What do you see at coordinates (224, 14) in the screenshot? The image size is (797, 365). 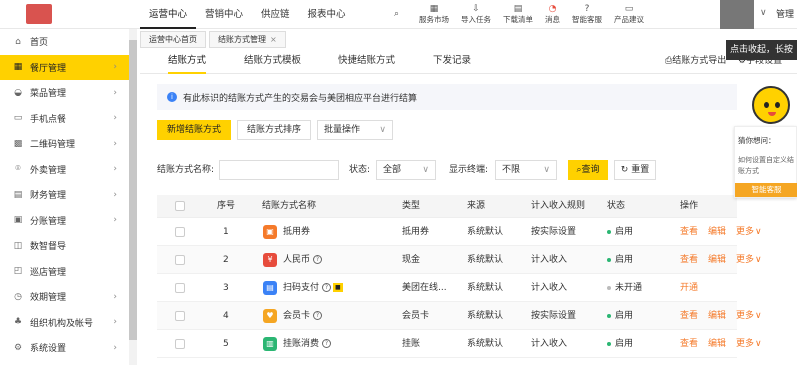 I see `top-nav-item: 营销中心` at bounding box center [224, 14].